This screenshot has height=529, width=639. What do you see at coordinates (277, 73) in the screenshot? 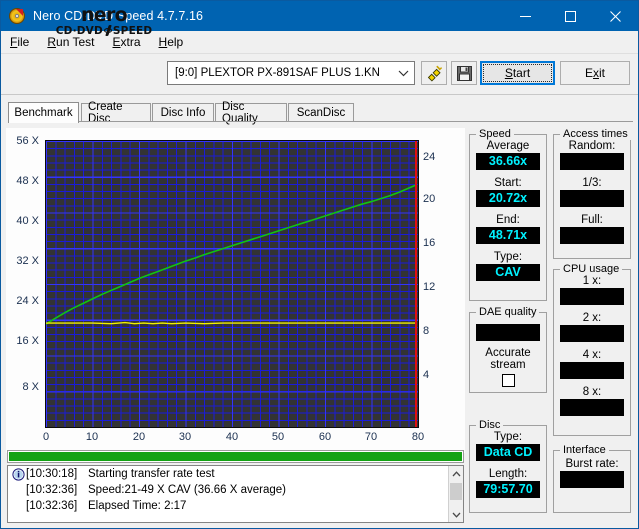
I see `drive-select-value: [9:0] PLEXTOR PX-891SAF PLUS 1.KN` at bounding box center [277, 73].